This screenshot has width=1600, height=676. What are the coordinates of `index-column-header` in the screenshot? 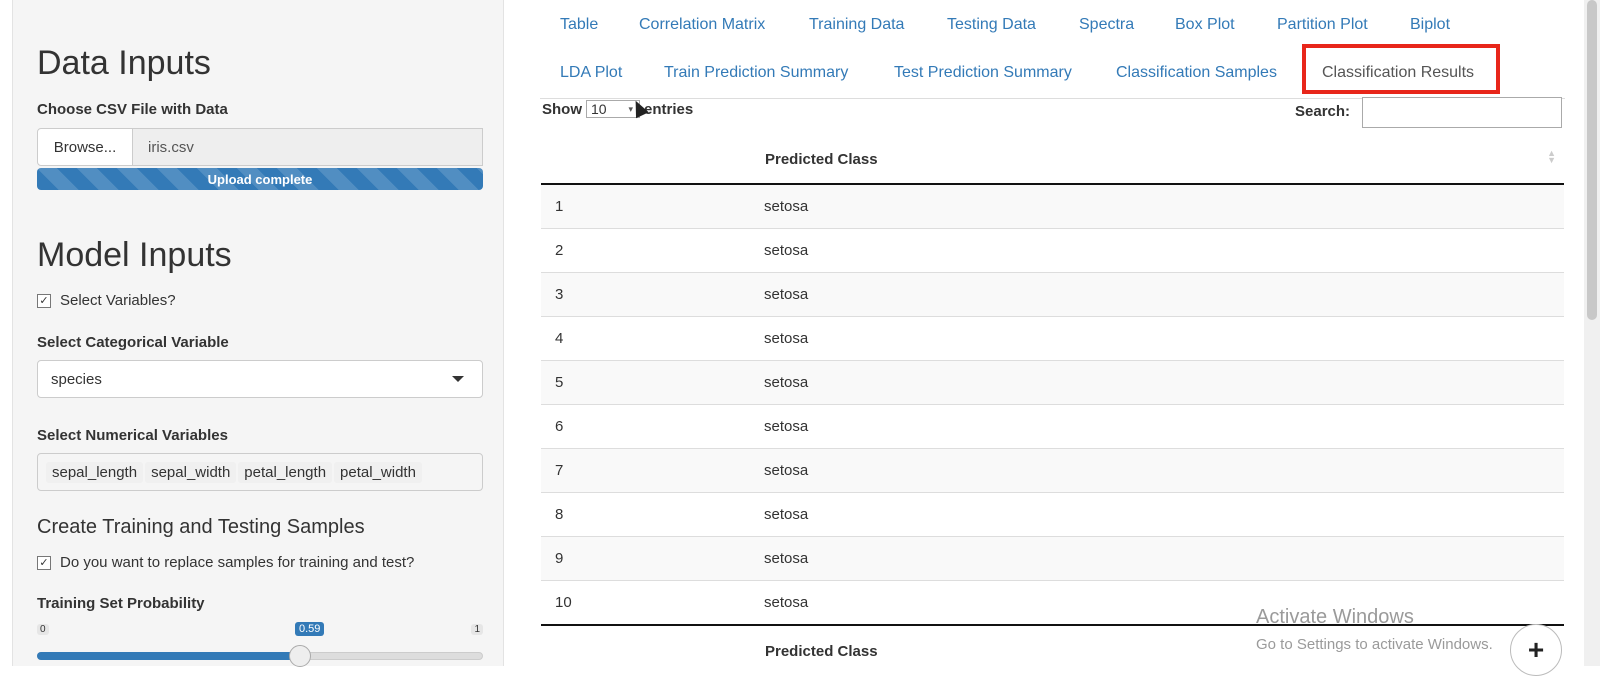 It's located at (652, 160).